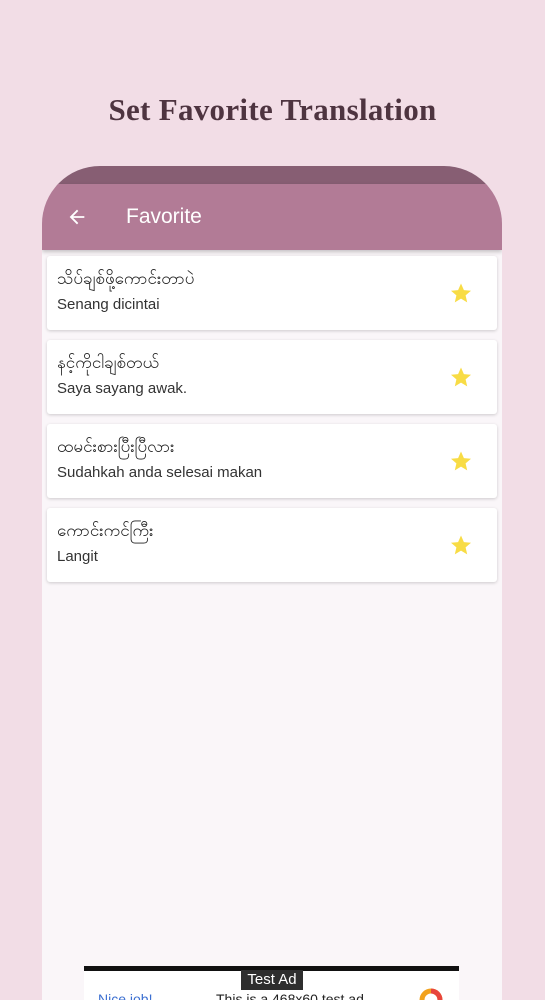 The height and width of the screenshot is (1000, 545). What do you see at coordinates (164, 216) in the screenshot?
I see `app-bar-title: Favorite` at bounding box center [164, 216].